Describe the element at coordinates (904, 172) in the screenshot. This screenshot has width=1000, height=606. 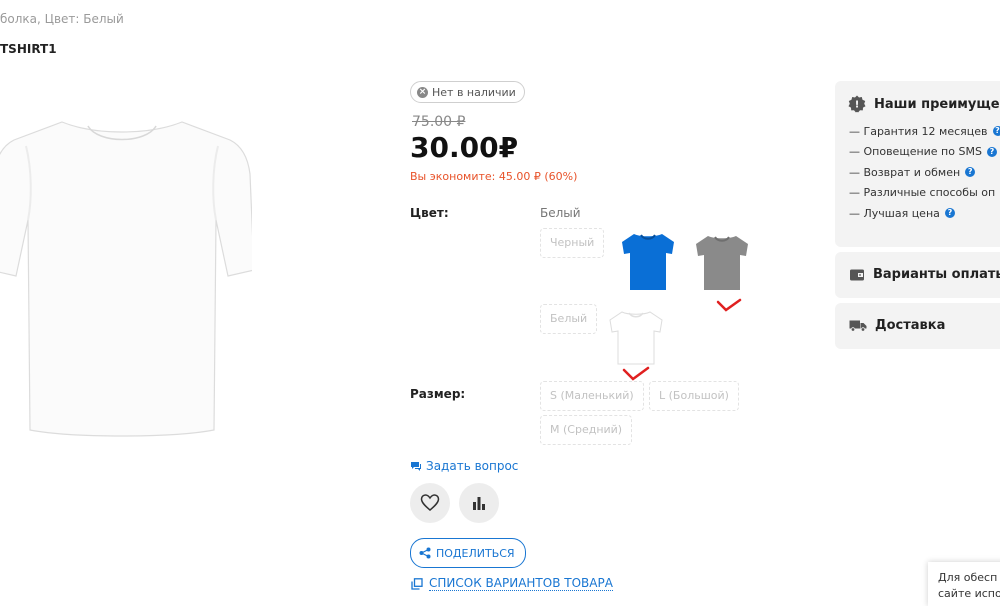
I see `advantage-text: — Возврат и обмен` at that location.